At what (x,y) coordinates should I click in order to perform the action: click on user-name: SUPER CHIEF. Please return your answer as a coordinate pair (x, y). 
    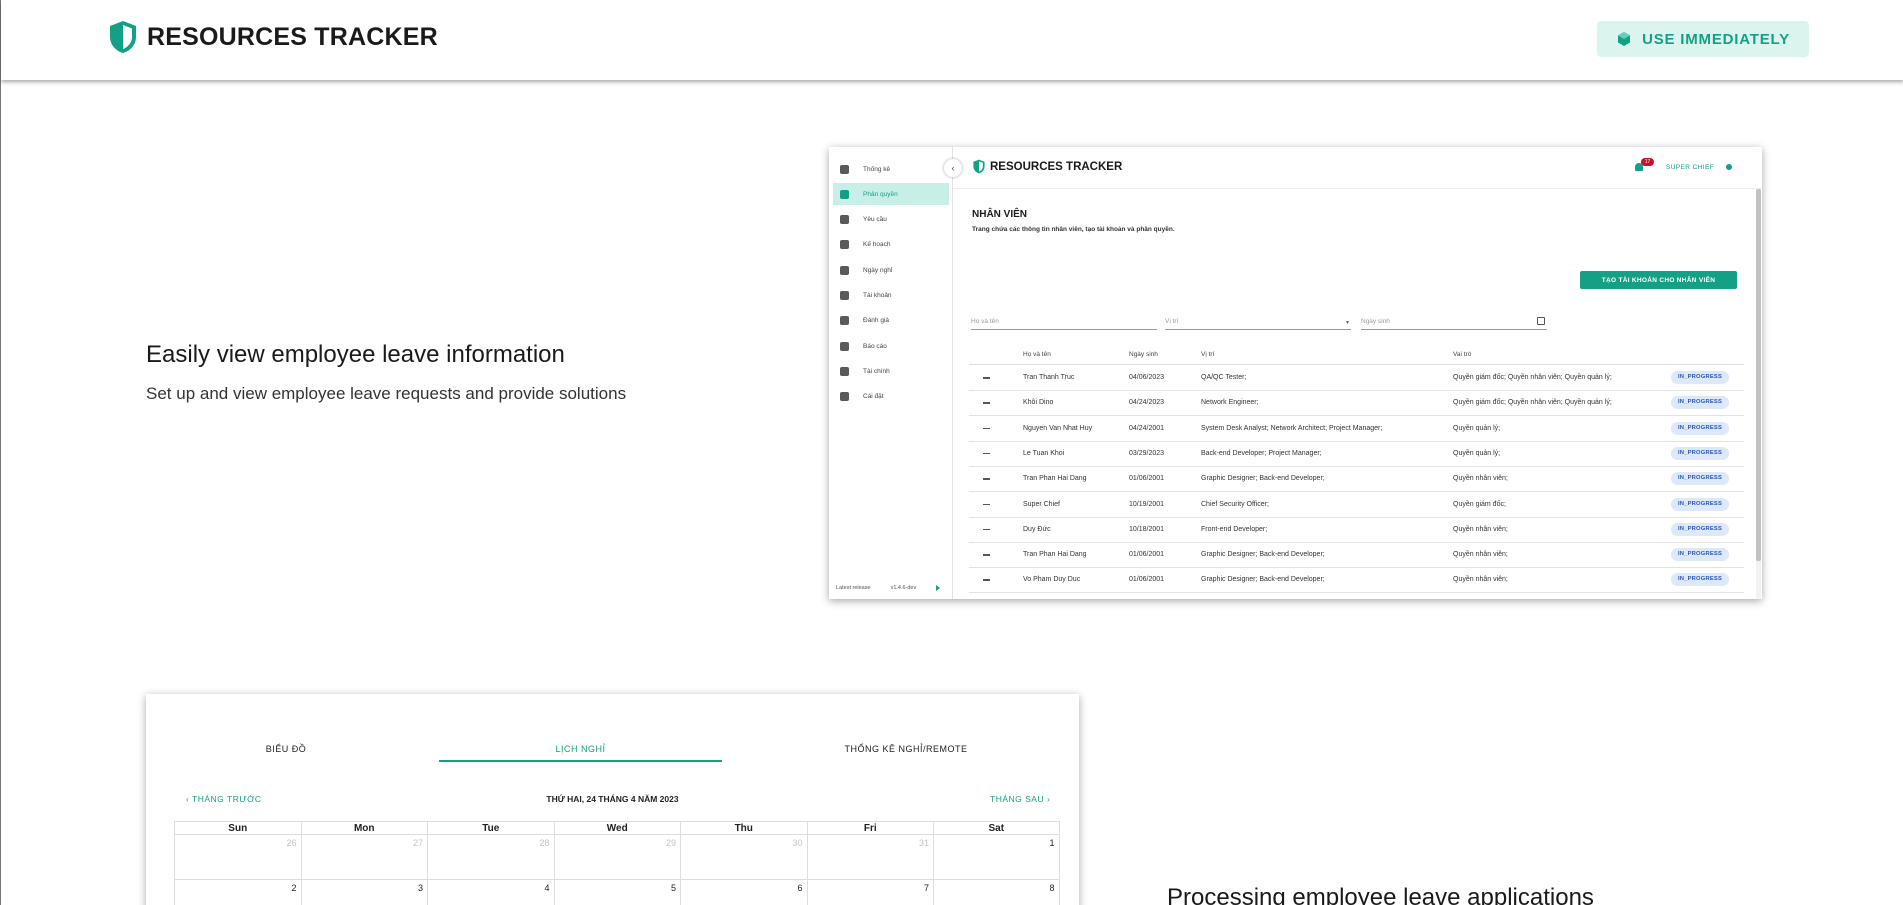
    Looking at the image, I should click on (1690, 167).